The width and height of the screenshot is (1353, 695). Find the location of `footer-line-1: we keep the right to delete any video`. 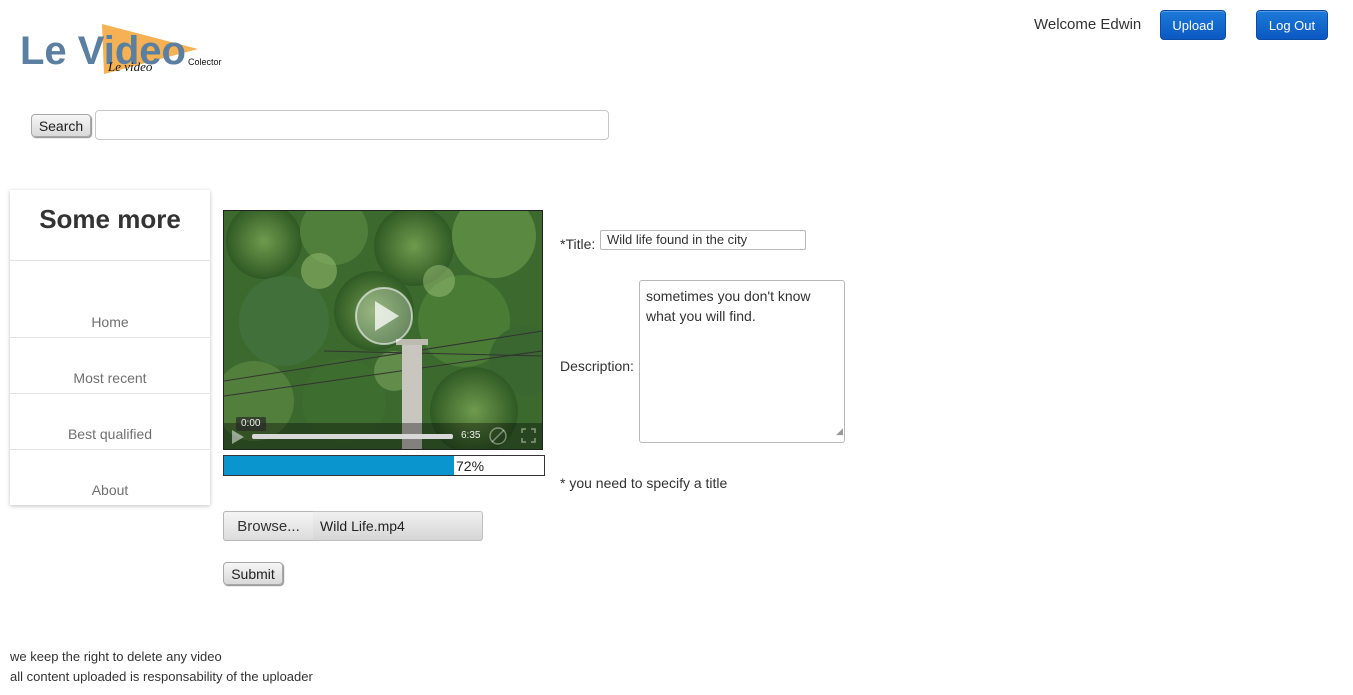

footer-line-1: we keep the right to delete any video is located at coordinates (116, 656).